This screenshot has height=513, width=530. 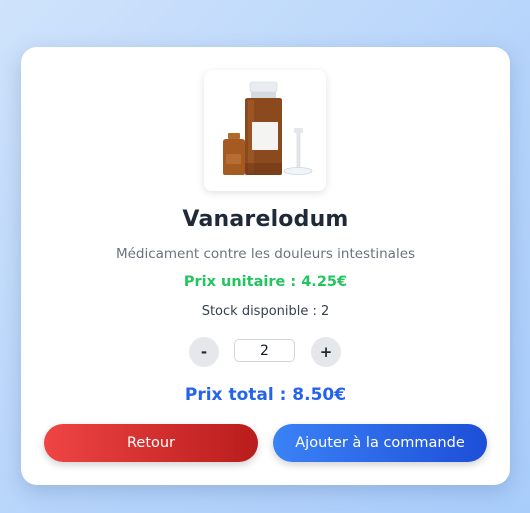 What do you see at coordinates (265, 282) in the screenshot?
I see `unit-price: Prix unitaire : 4.25€` at bounding box center [265, 282].